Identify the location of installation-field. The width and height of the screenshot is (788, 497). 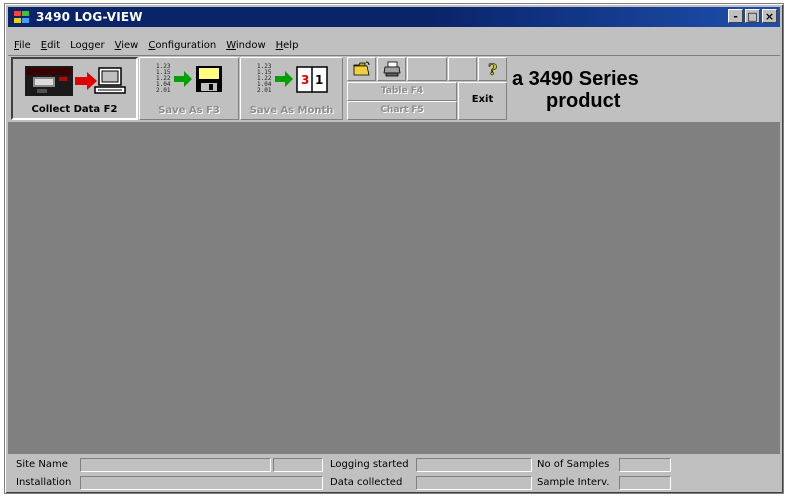
(201, 483).